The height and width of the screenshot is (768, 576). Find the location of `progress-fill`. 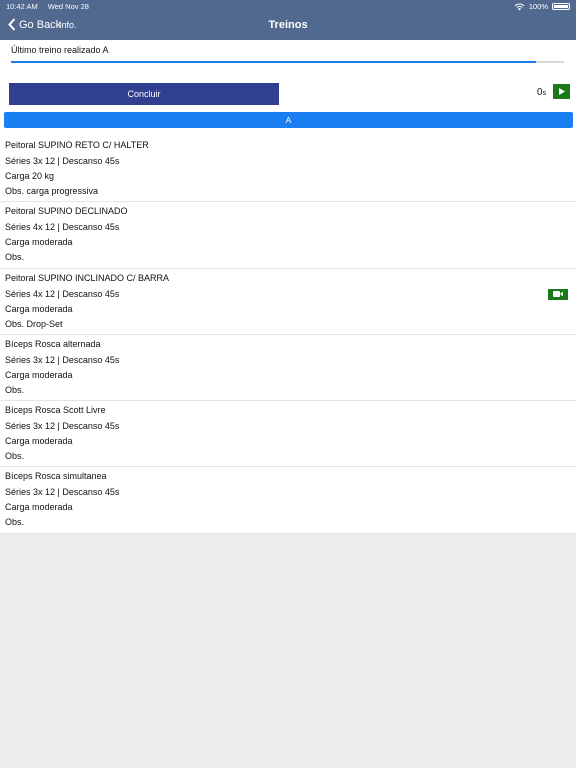

progress-fill is located at coordinates (274, 62).